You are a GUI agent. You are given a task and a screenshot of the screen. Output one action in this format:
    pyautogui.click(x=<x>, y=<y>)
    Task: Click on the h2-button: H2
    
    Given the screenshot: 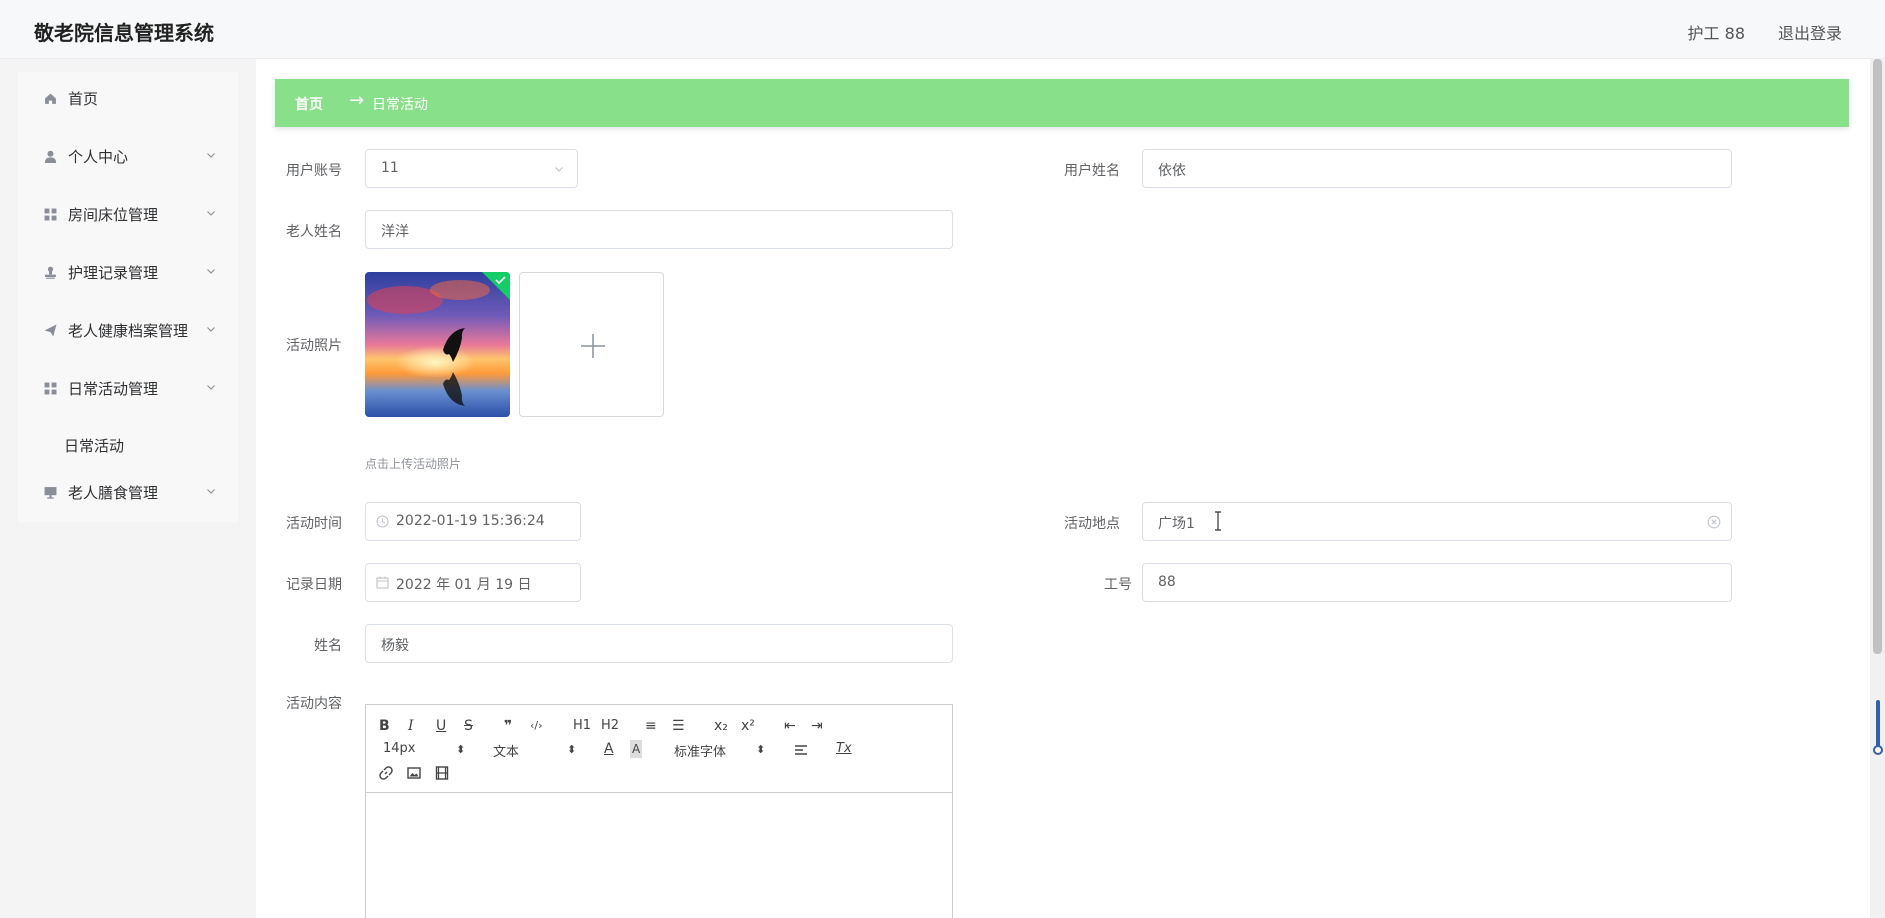 What is the action you would take?
    pyautogui.click(x=610, y=726)
    